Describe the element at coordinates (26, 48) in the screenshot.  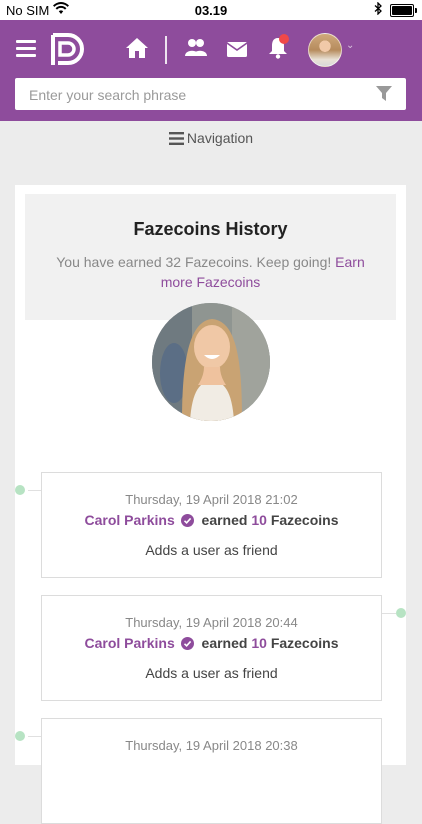
I see `menu-icon` at that location.